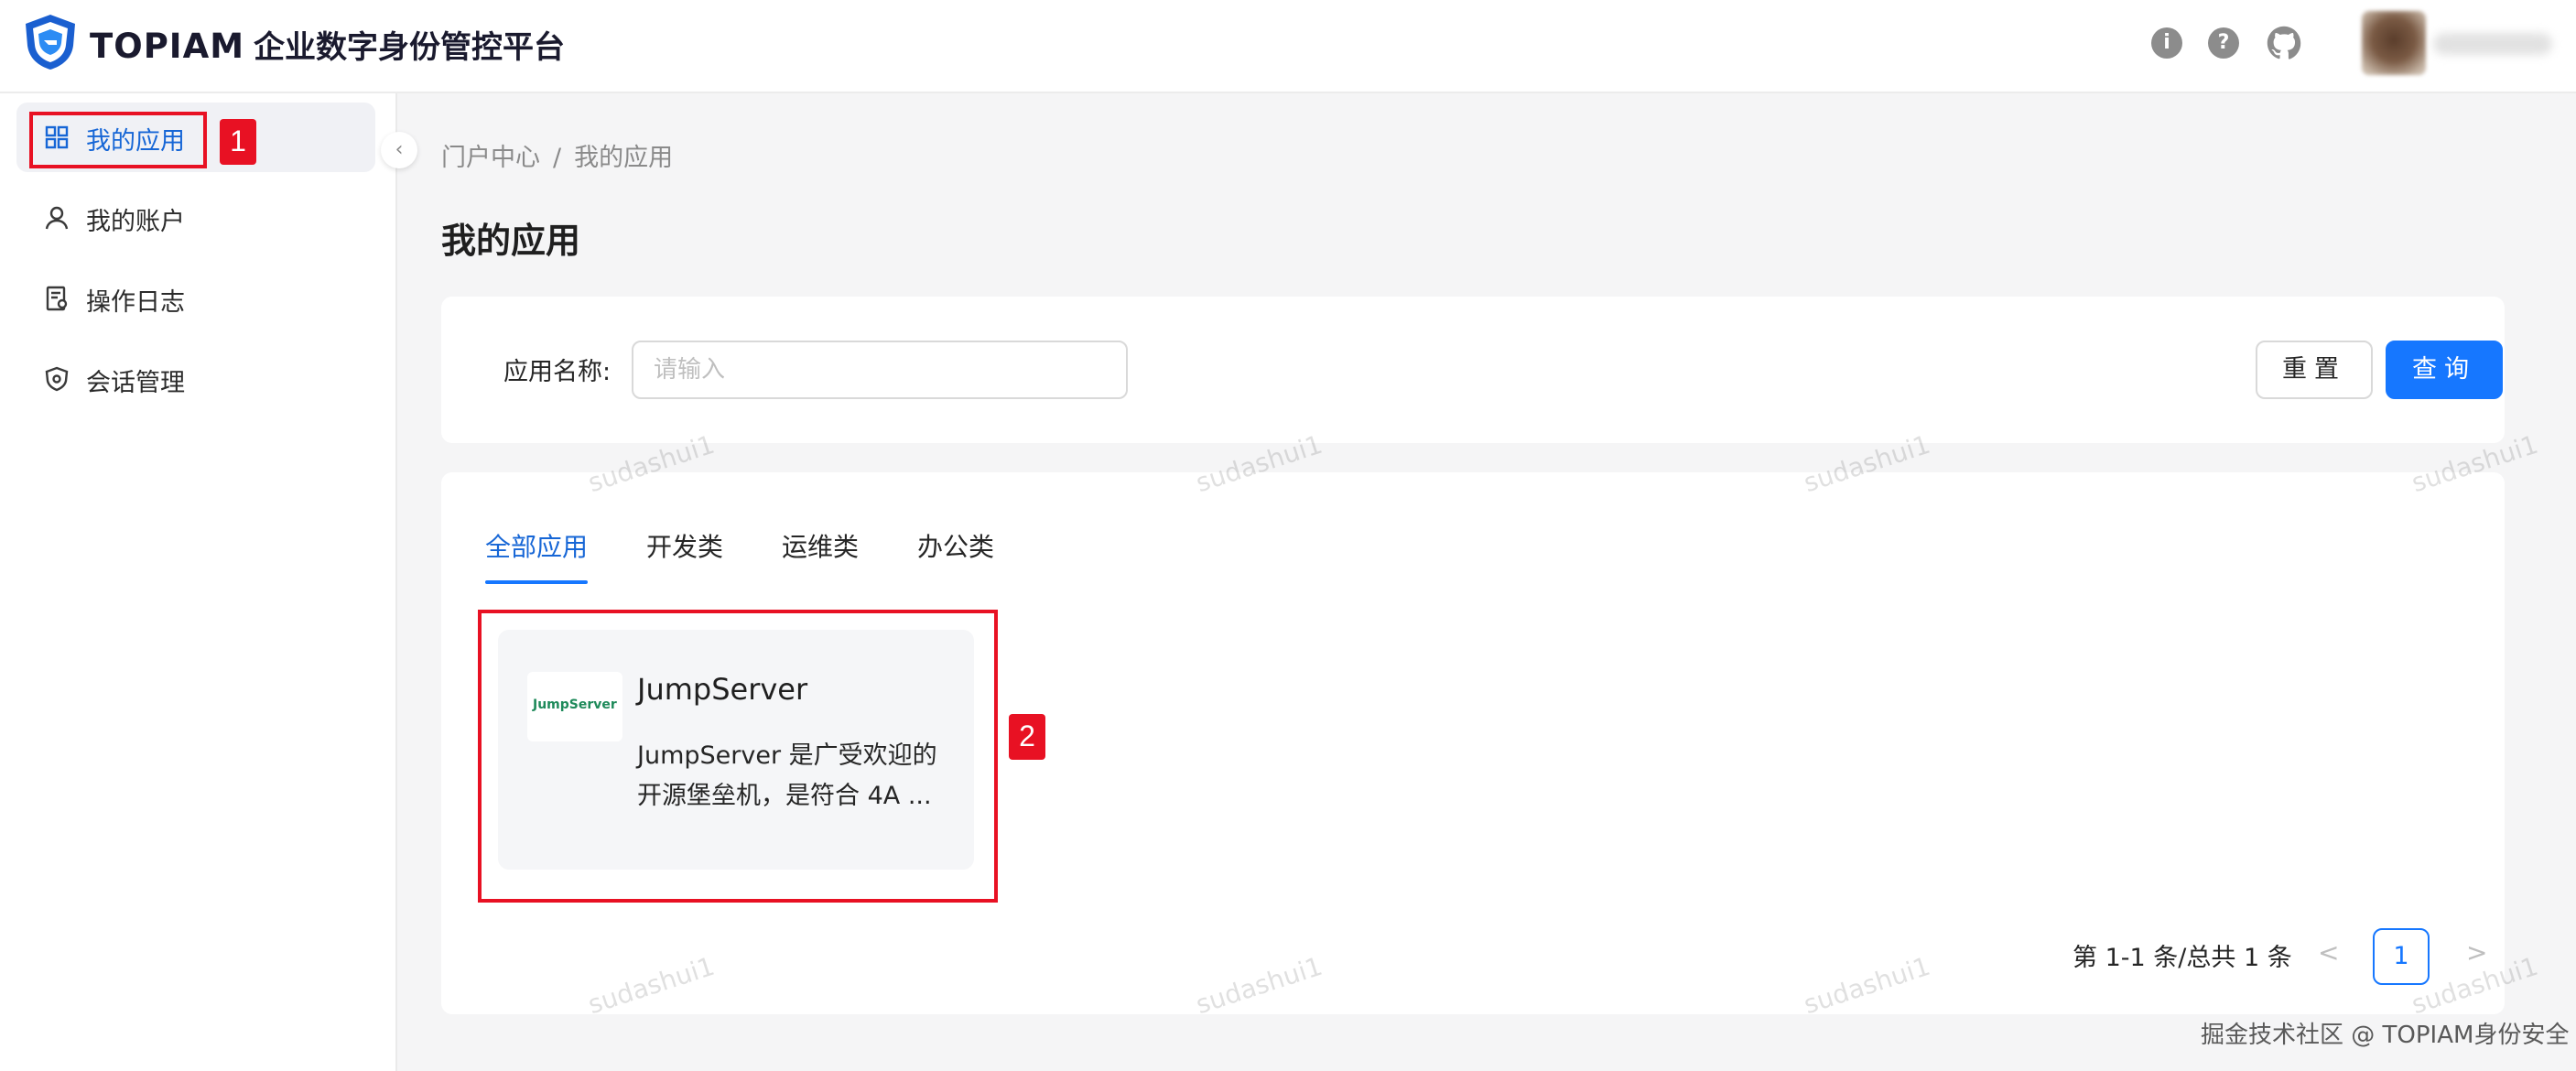  What do you see at coordinates (2445, 370) in the screenshot?
I see `query-button: 查询` at bounding box center [2445, 370].